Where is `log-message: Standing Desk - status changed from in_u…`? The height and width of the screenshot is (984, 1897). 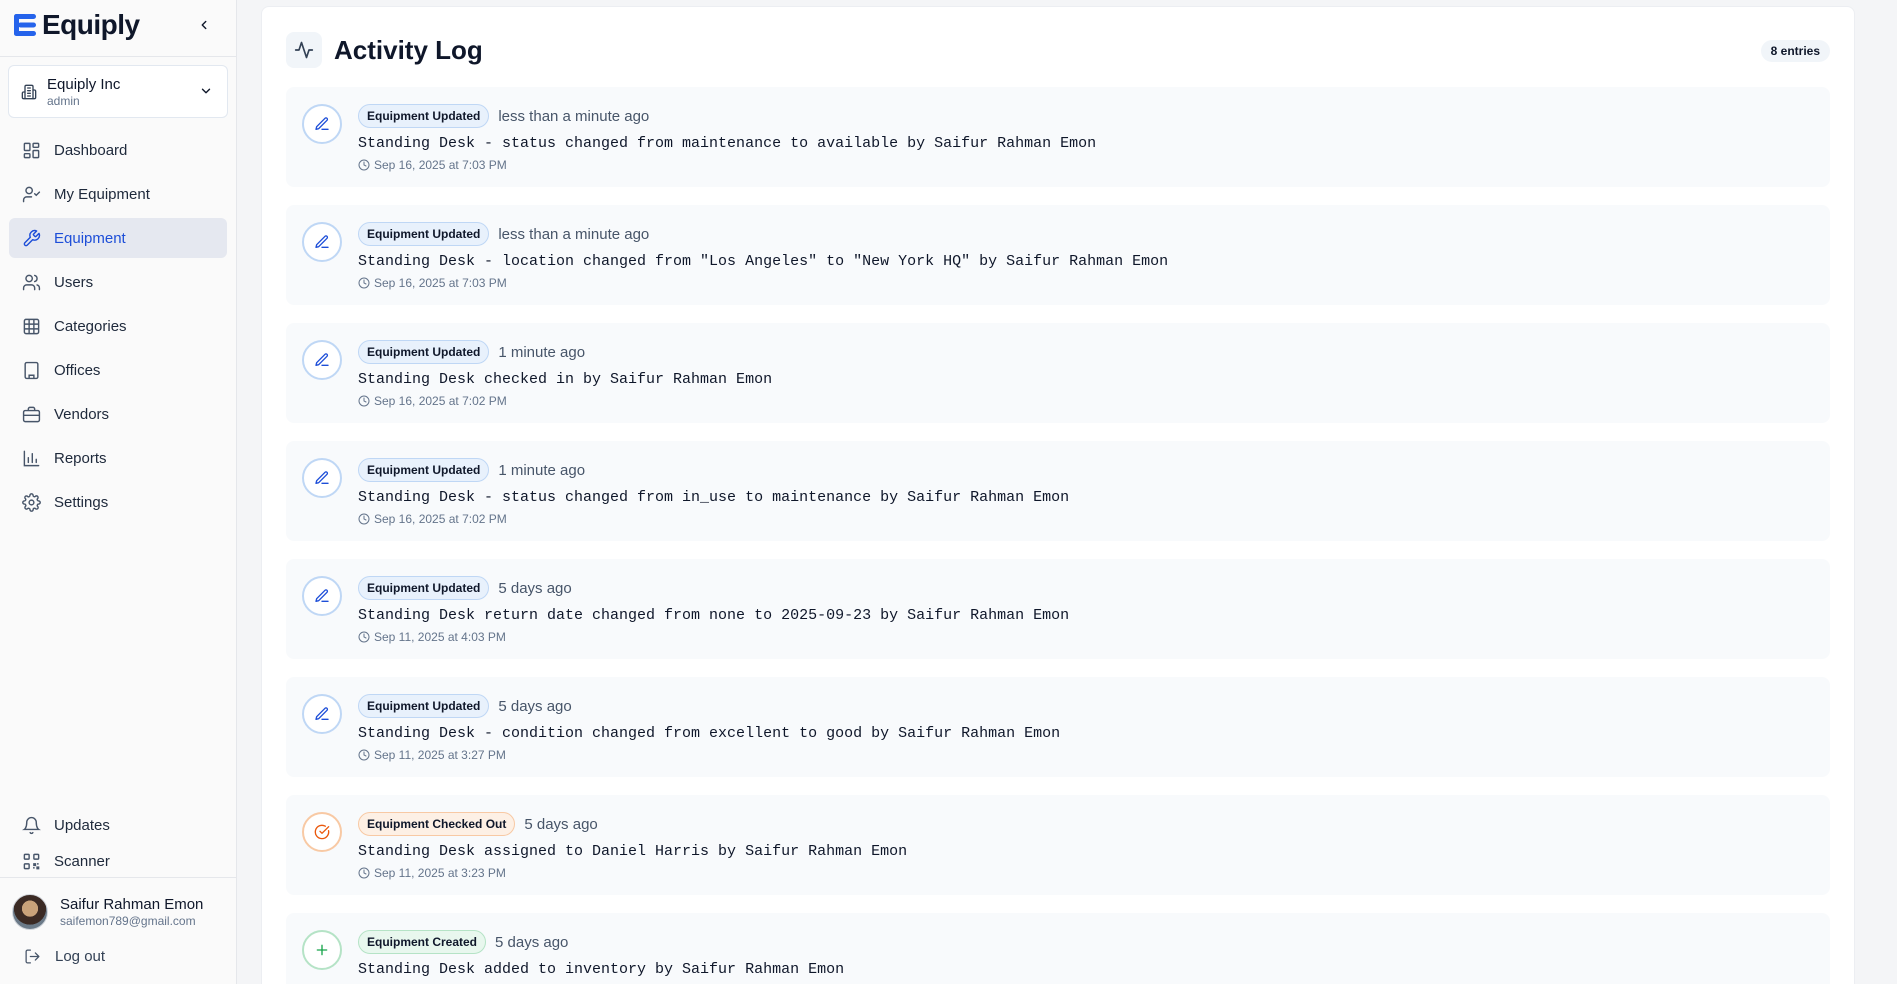 log-message: Standing Desk - status changed from in_u… is located at coordinates (714, 497).